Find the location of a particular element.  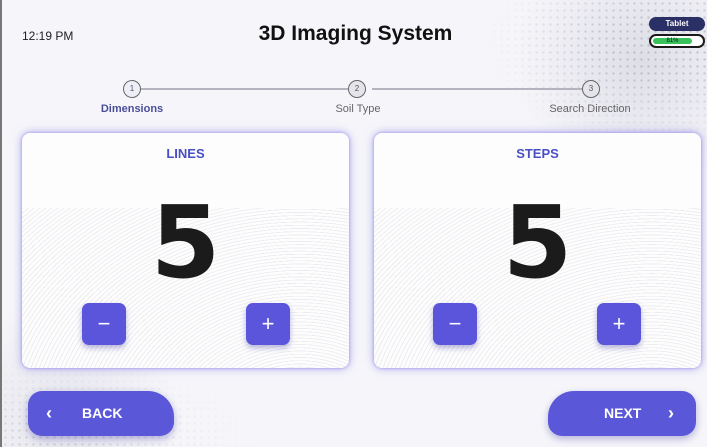

step-3-label: Search Direction is located at coordinates (590, 109).